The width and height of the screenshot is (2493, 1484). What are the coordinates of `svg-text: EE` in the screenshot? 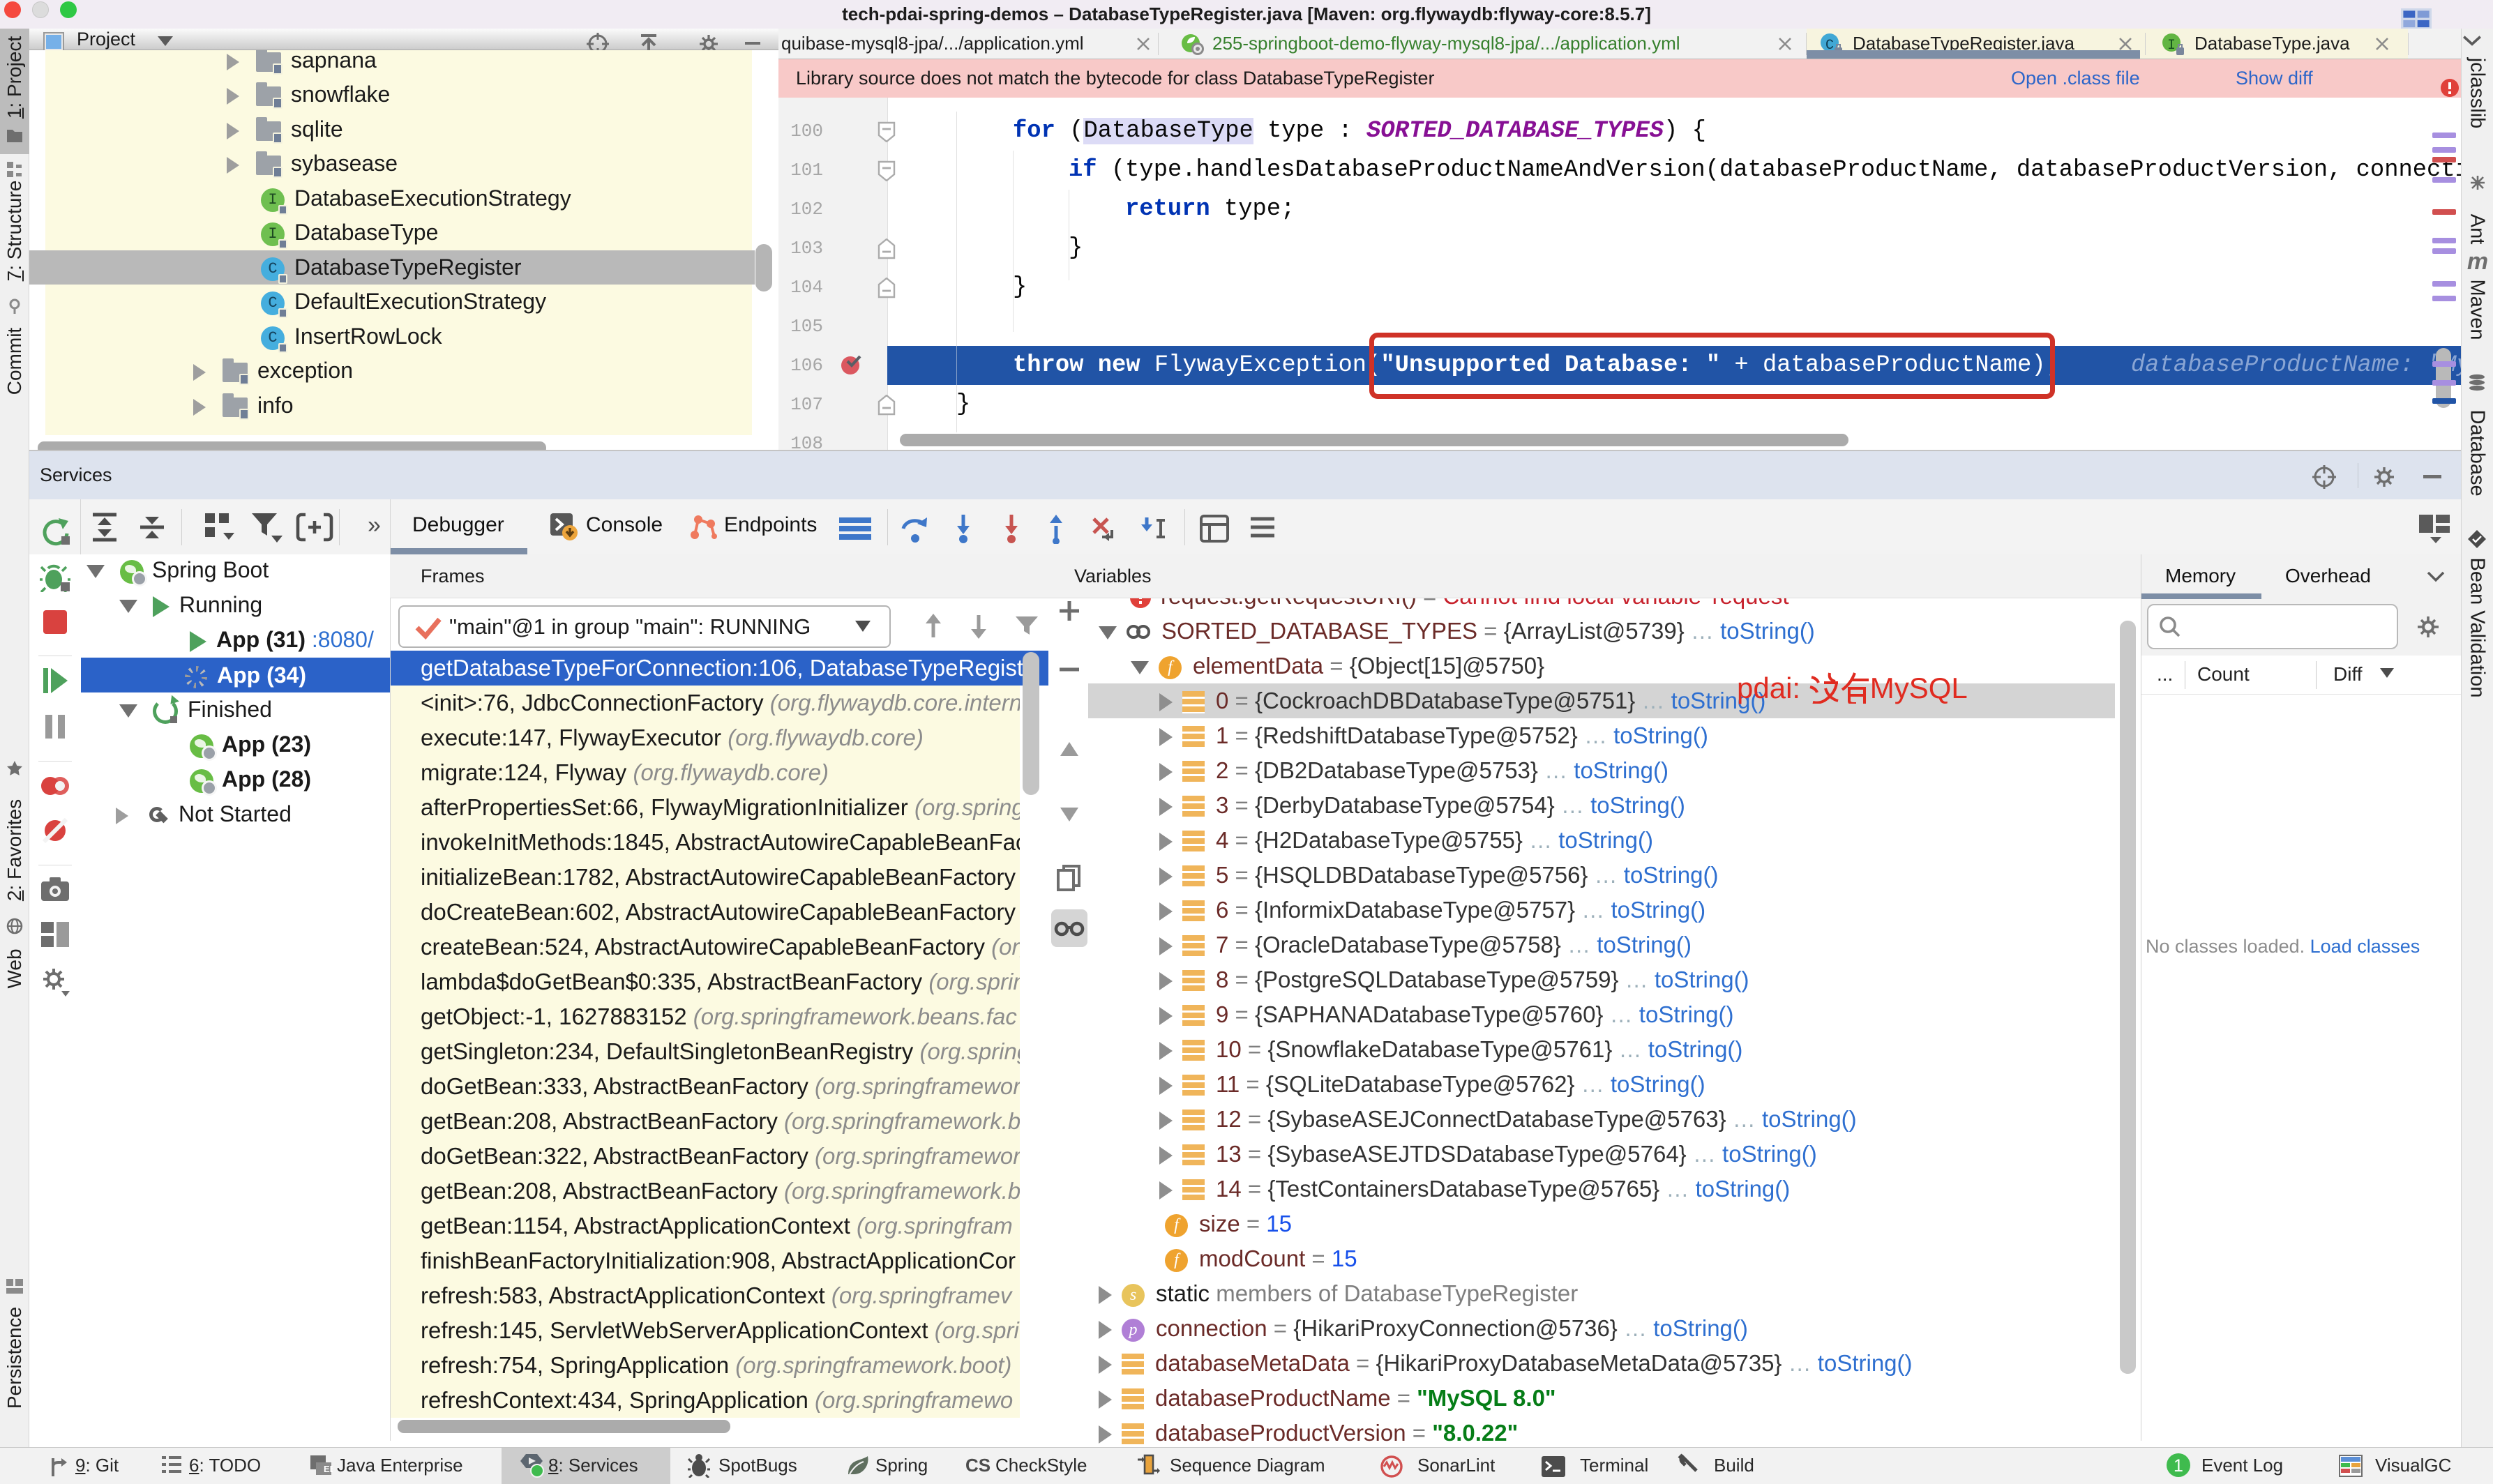 It's located at (328, 1469).